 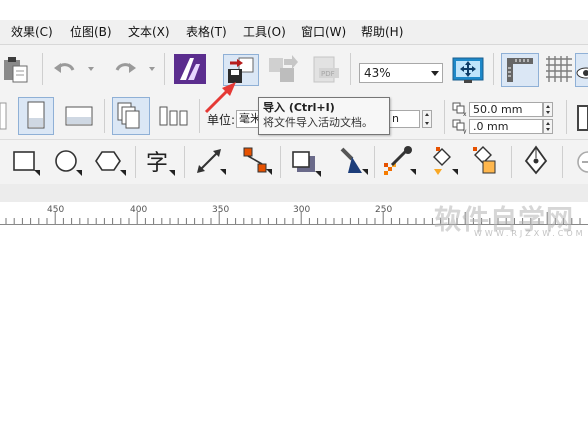 I want to click on show-icon, so click(x=582, y=73).